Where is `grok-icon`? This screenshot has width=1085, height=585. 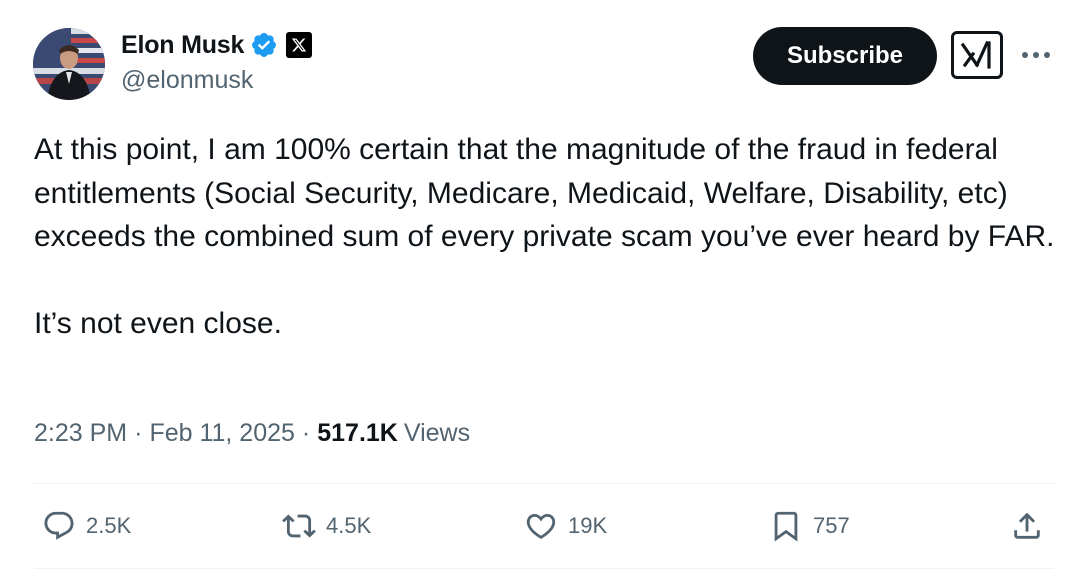
grok-icon is located at coordinates (977, 55).